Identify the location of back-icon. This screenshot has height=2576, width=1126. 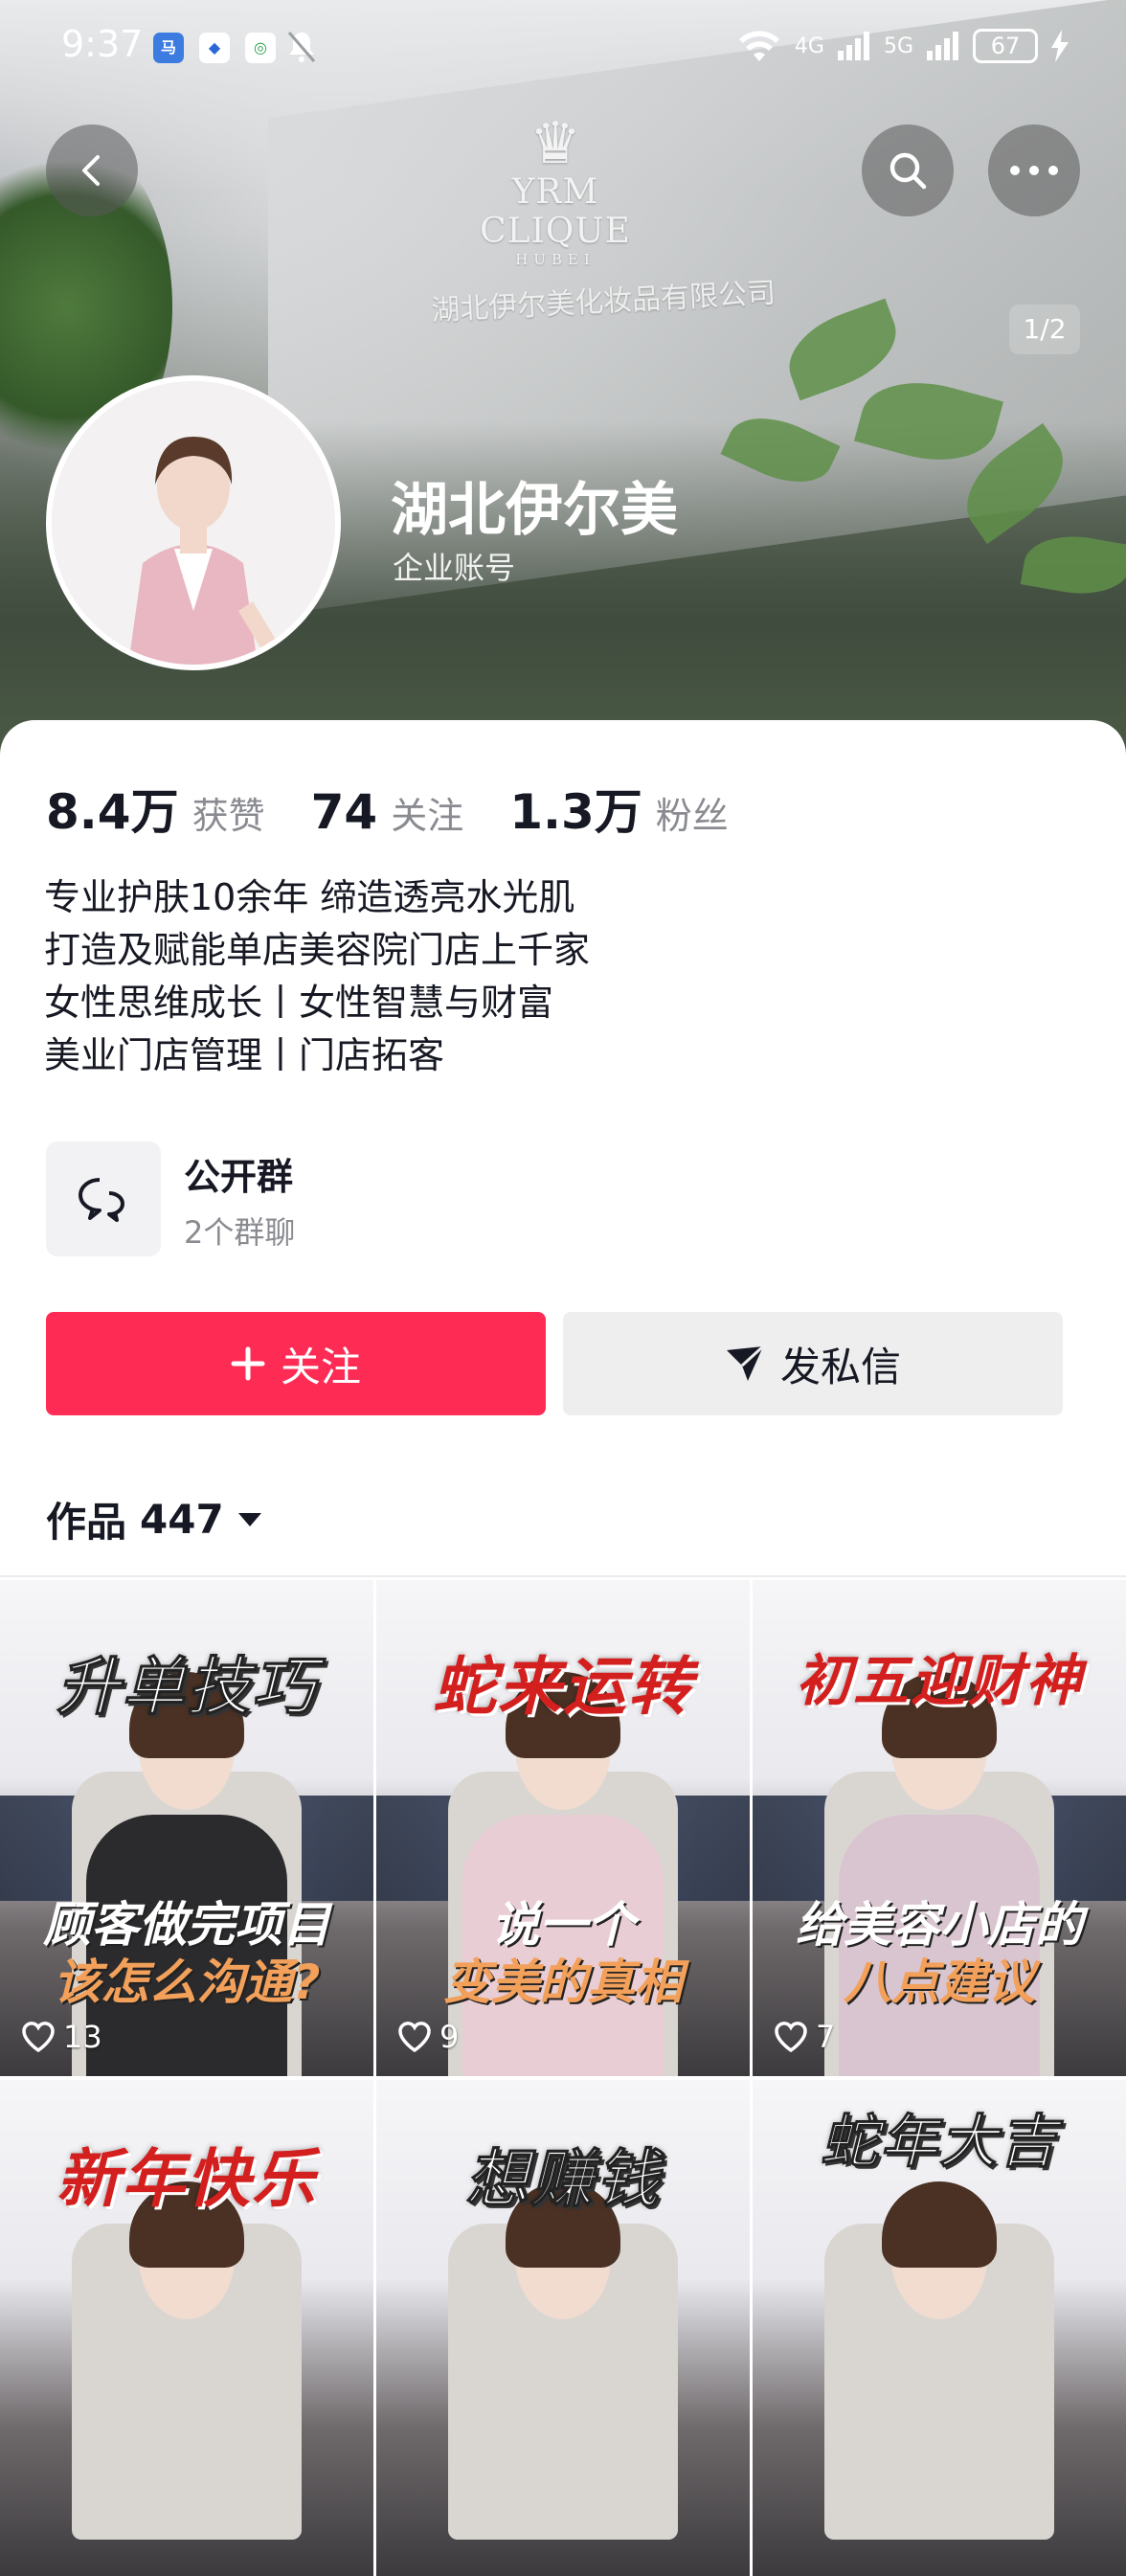
(91, 170).